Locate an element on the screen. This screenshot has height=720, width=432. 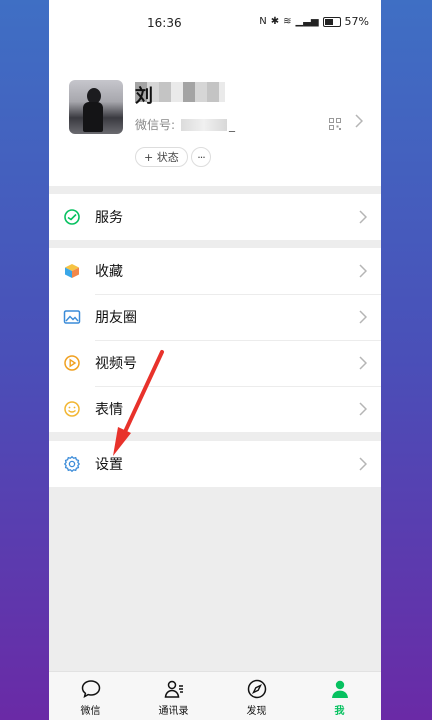
menu-label-settings: 设置 is located at coordinates (109, 465).